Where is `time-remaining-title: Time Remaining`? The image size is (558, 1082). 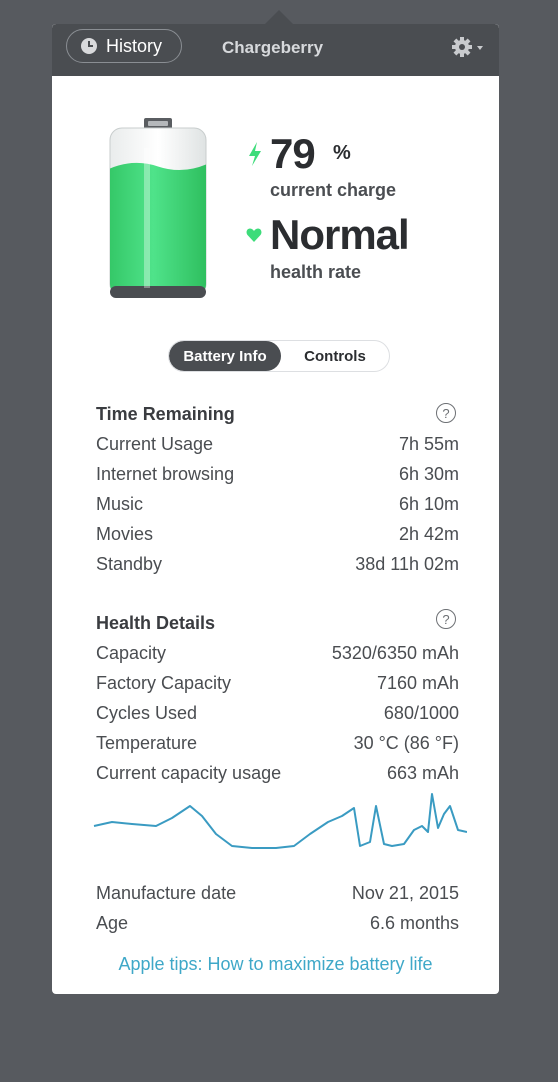
time-remaining-title: Time Remaining is located at coordinates (165, 414).